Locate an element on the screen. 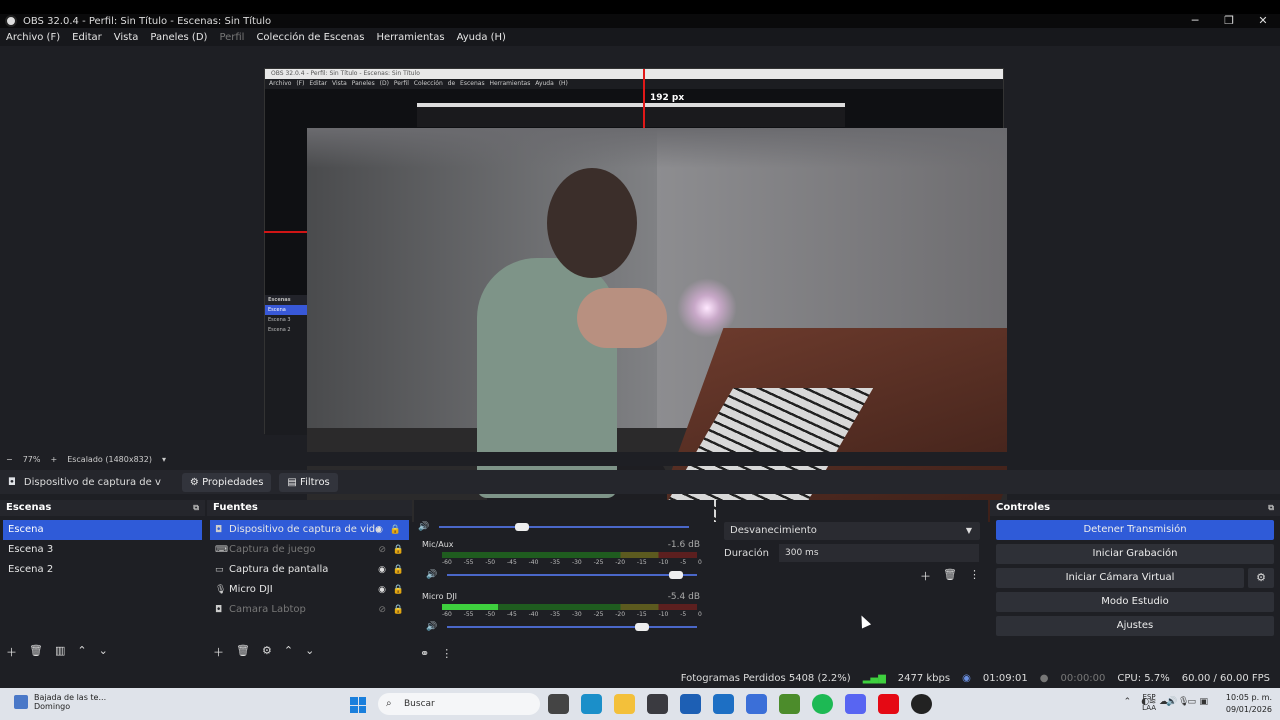 This screenshot has height=720, width=1280. start-recording-button: Iniciar Grabación is located at coordinates (1135, 554).